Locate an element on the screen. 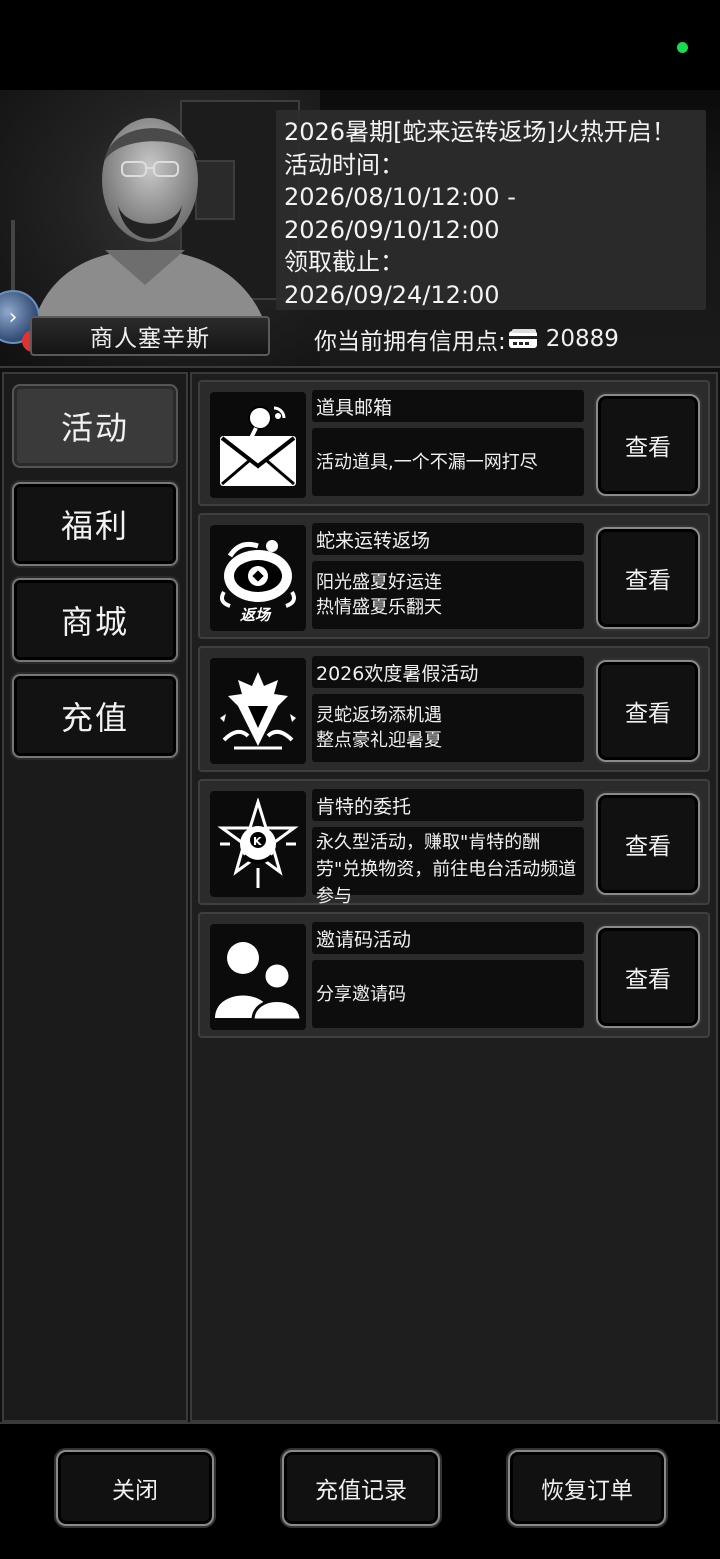 The height and width of the screenshot is (1559, 720). activity-desc: 阳光盛夏好运连 热情盛夏乐翻天 is located at coordinates (448, 595).